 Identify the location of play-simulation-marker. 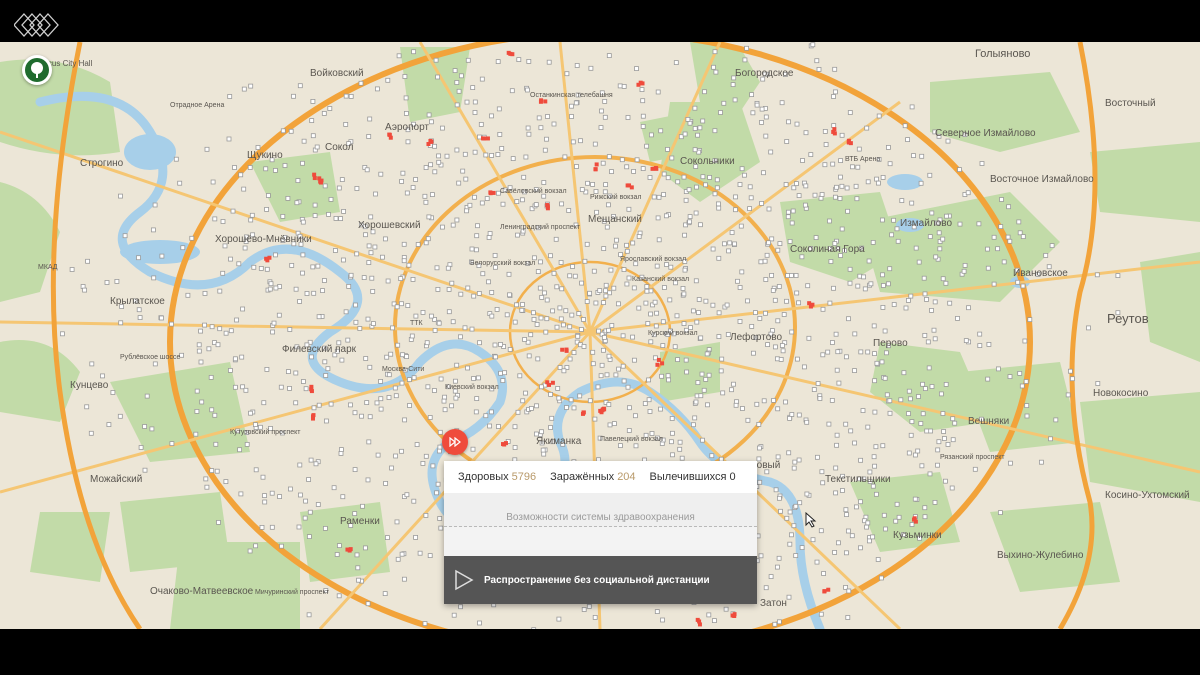
(455, 442).